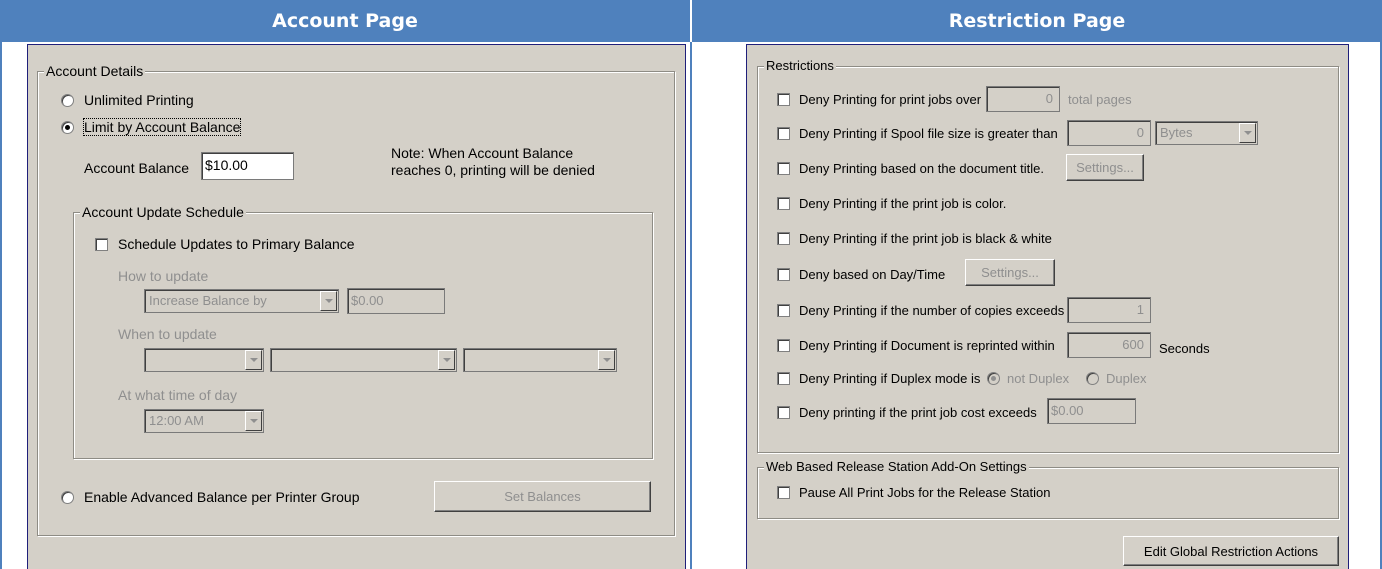  Describe the element at coordinates (902, 203) in the screenshot. I see `deny-color-label: Deny Printing if the print job is color.` at that location.